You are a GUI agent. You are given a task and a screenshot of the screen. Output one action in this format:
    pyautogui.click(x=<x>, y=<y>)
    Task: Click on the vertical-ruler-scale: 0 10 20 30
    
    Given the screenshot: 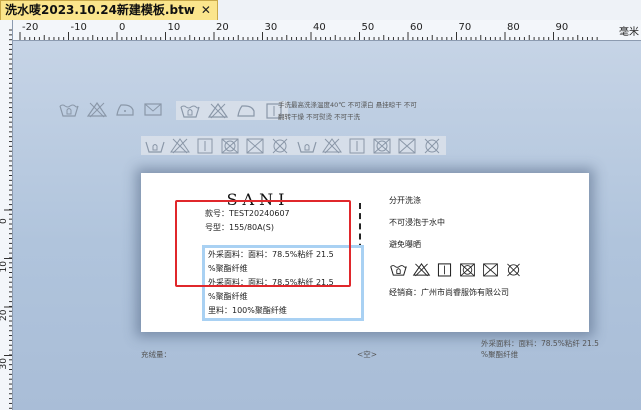 What is the action you would take?
    pyautogui.click(x=6, y=219)
    